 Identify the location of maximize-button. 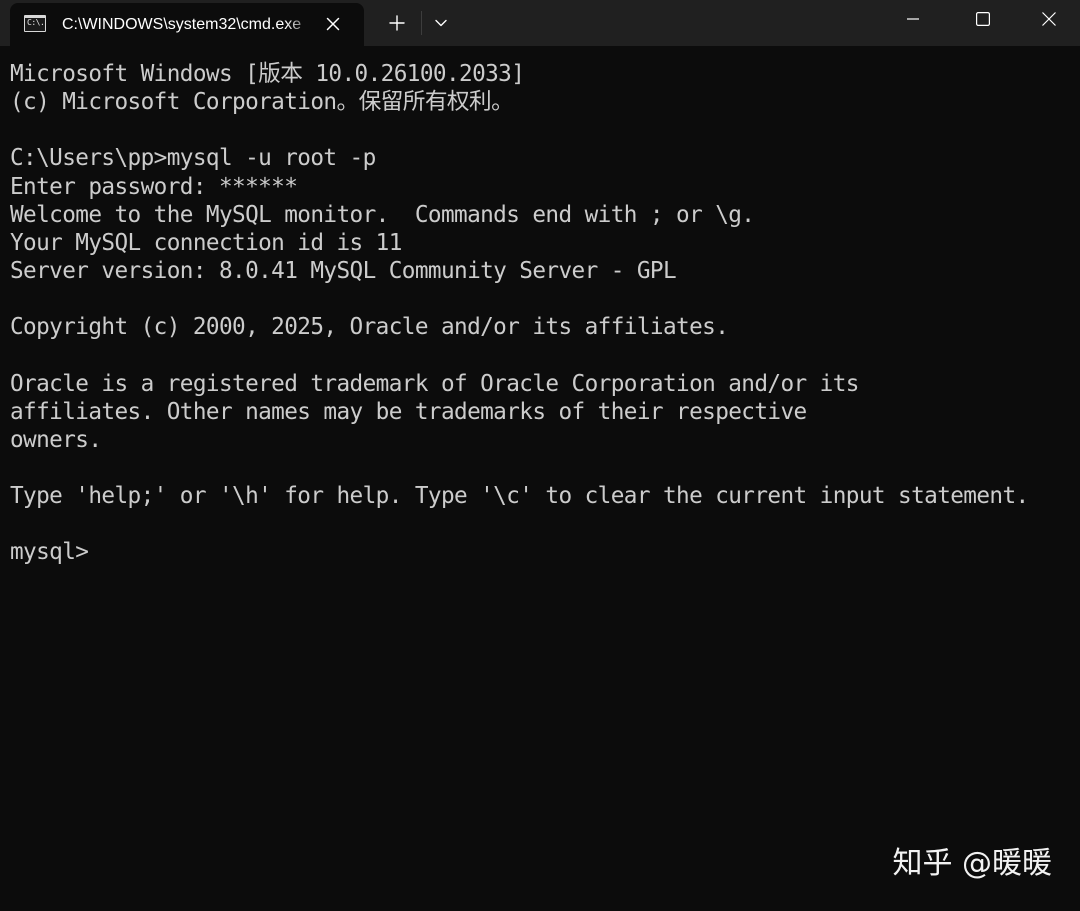
(983, 19).